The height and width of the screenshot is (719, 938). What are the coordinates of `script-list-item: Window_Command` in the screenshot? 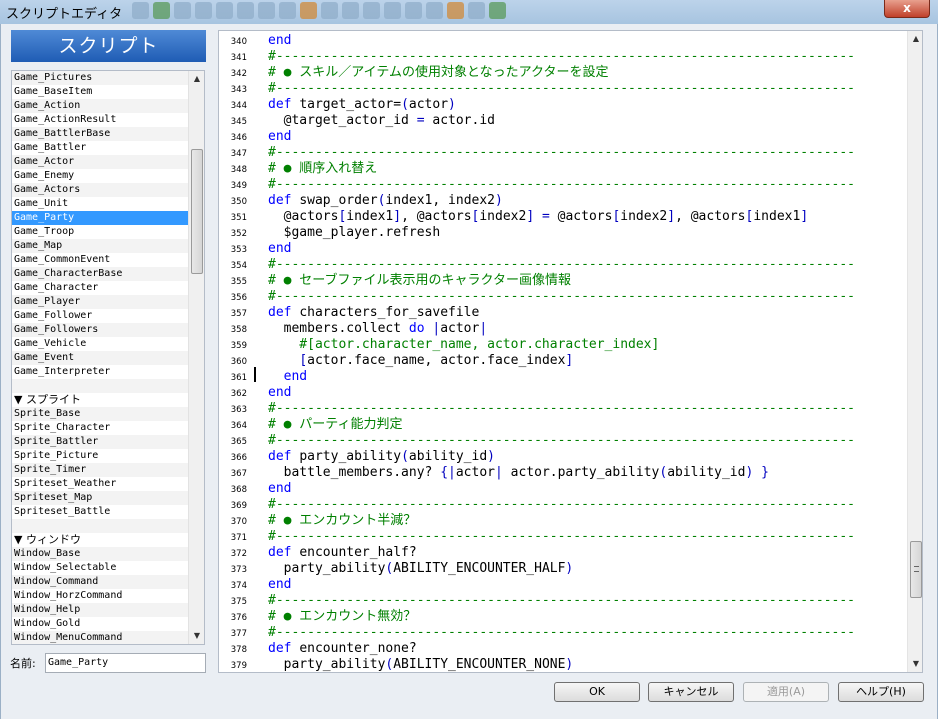 It's located at (100, 582).